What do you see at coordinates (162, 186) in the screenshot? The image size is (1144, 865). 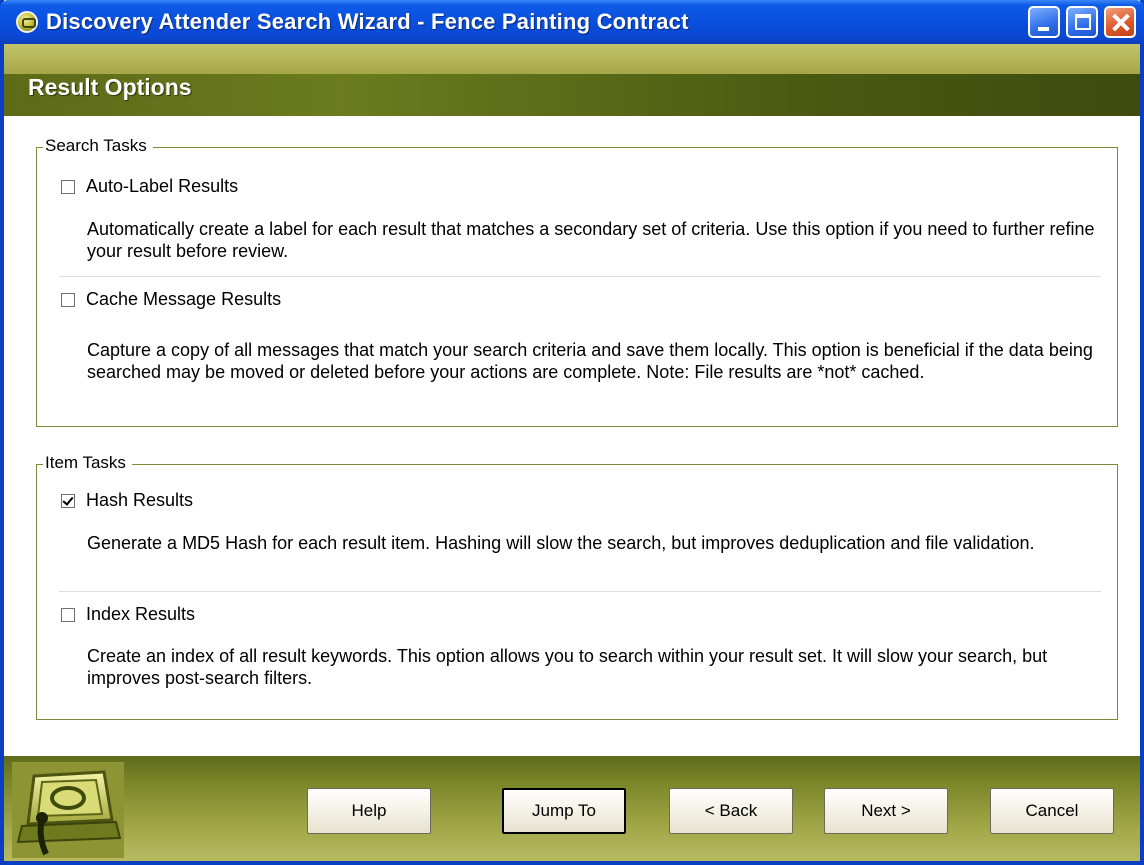 I see `auto-label-label: Auto-Label Results` at bounding box center [162, 186].